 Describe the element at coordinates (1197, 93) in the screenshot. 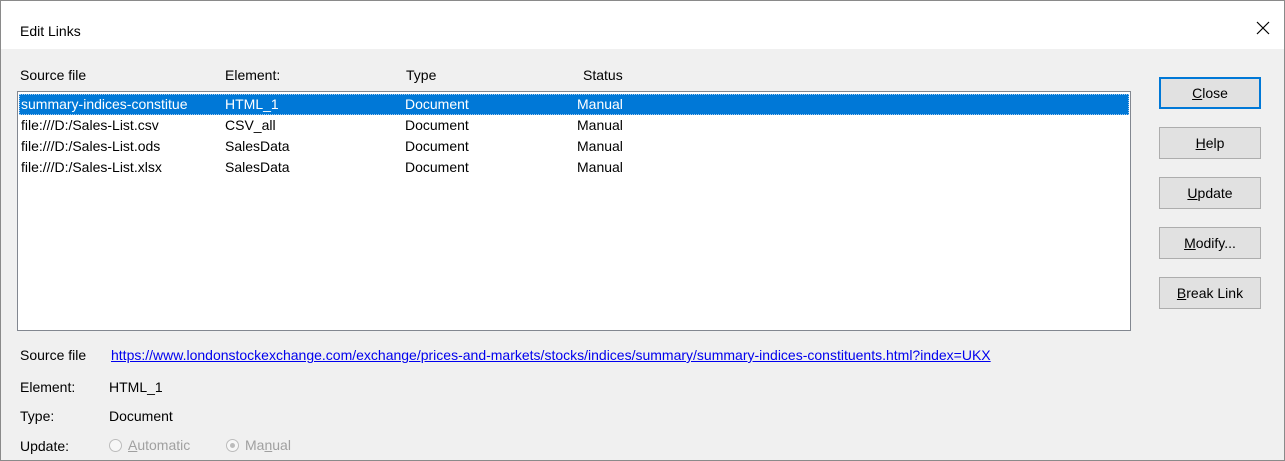

I see `close-mnemonic: C` at that location.